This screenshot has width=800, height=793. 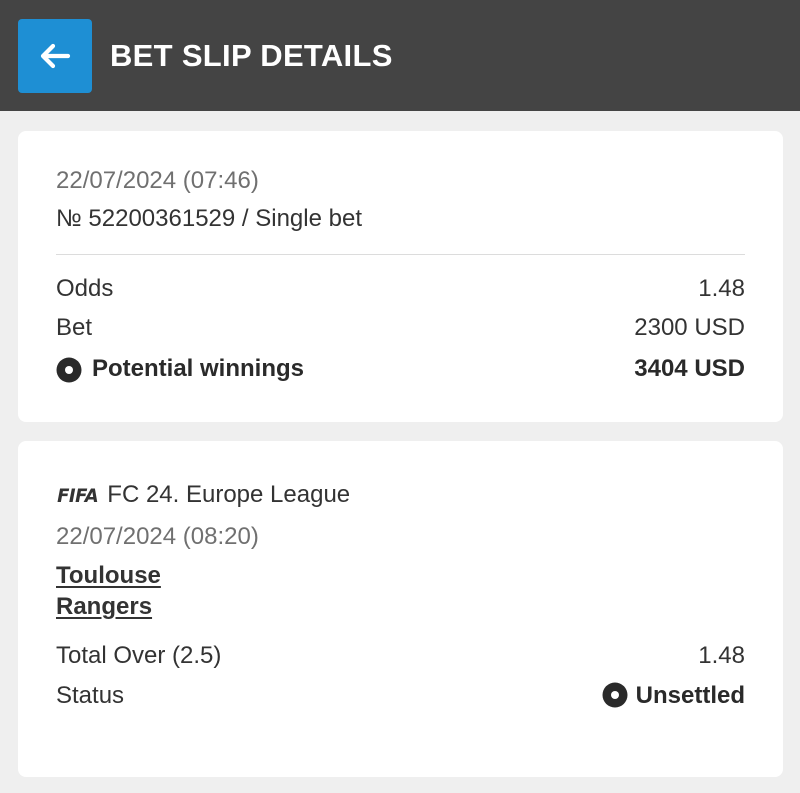 What do you see at coordinates (721, 288) in the screenshot?
I see `odds-value: 1.48` at bounding box center [721, 288].